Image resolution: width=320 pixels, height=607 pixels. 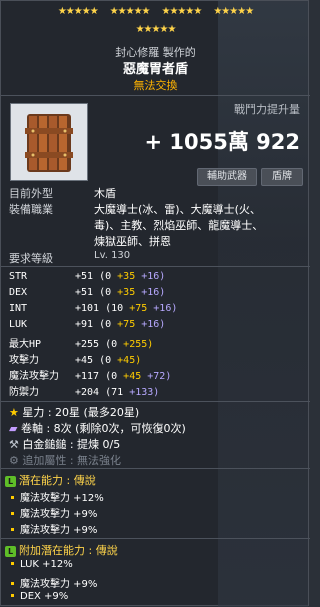 I want to click on stat-star-bonus: +255), so click(x=138, y=344).